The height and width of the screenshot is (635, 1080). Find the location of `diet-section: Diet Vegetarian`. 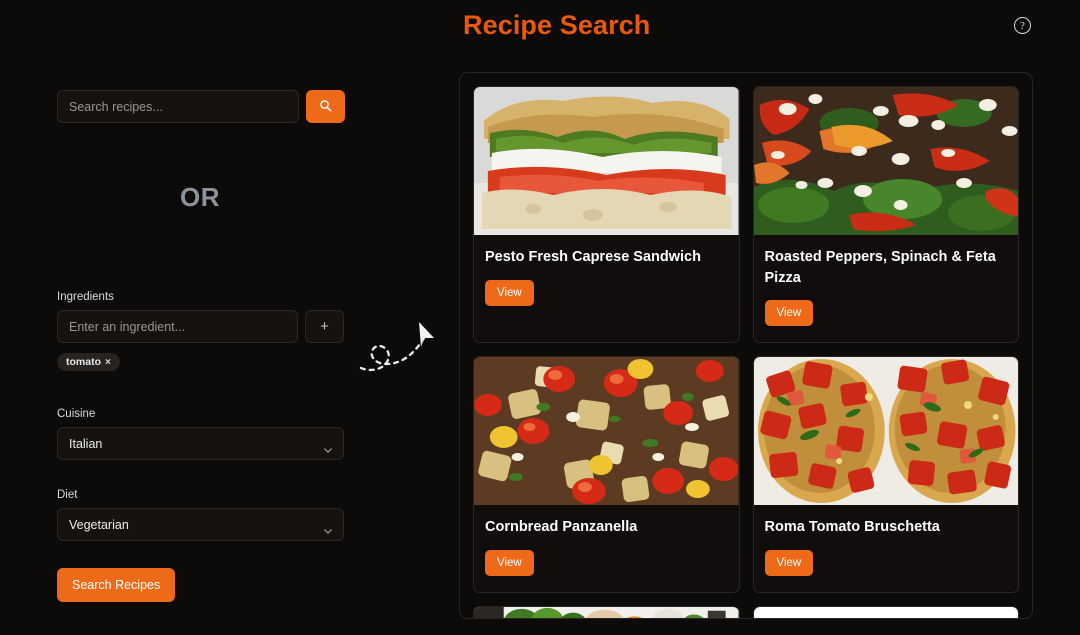

diet-section: Diet Vegetarian is located at coordinates (200, 515).